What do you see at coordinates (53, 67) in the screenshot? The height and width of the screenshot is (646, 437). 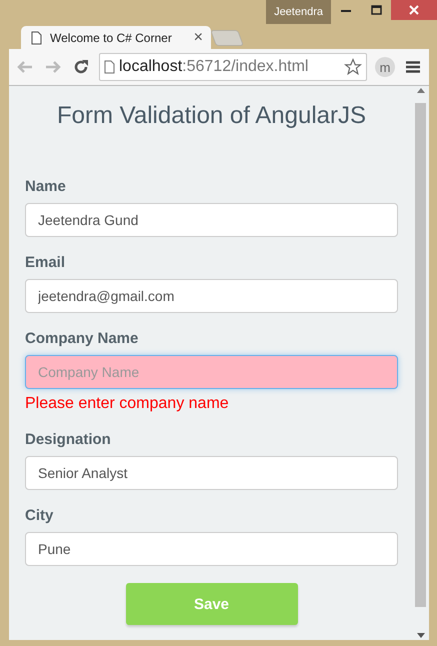 I see `forward-arrow-icon` at bounding box center [53, 67].